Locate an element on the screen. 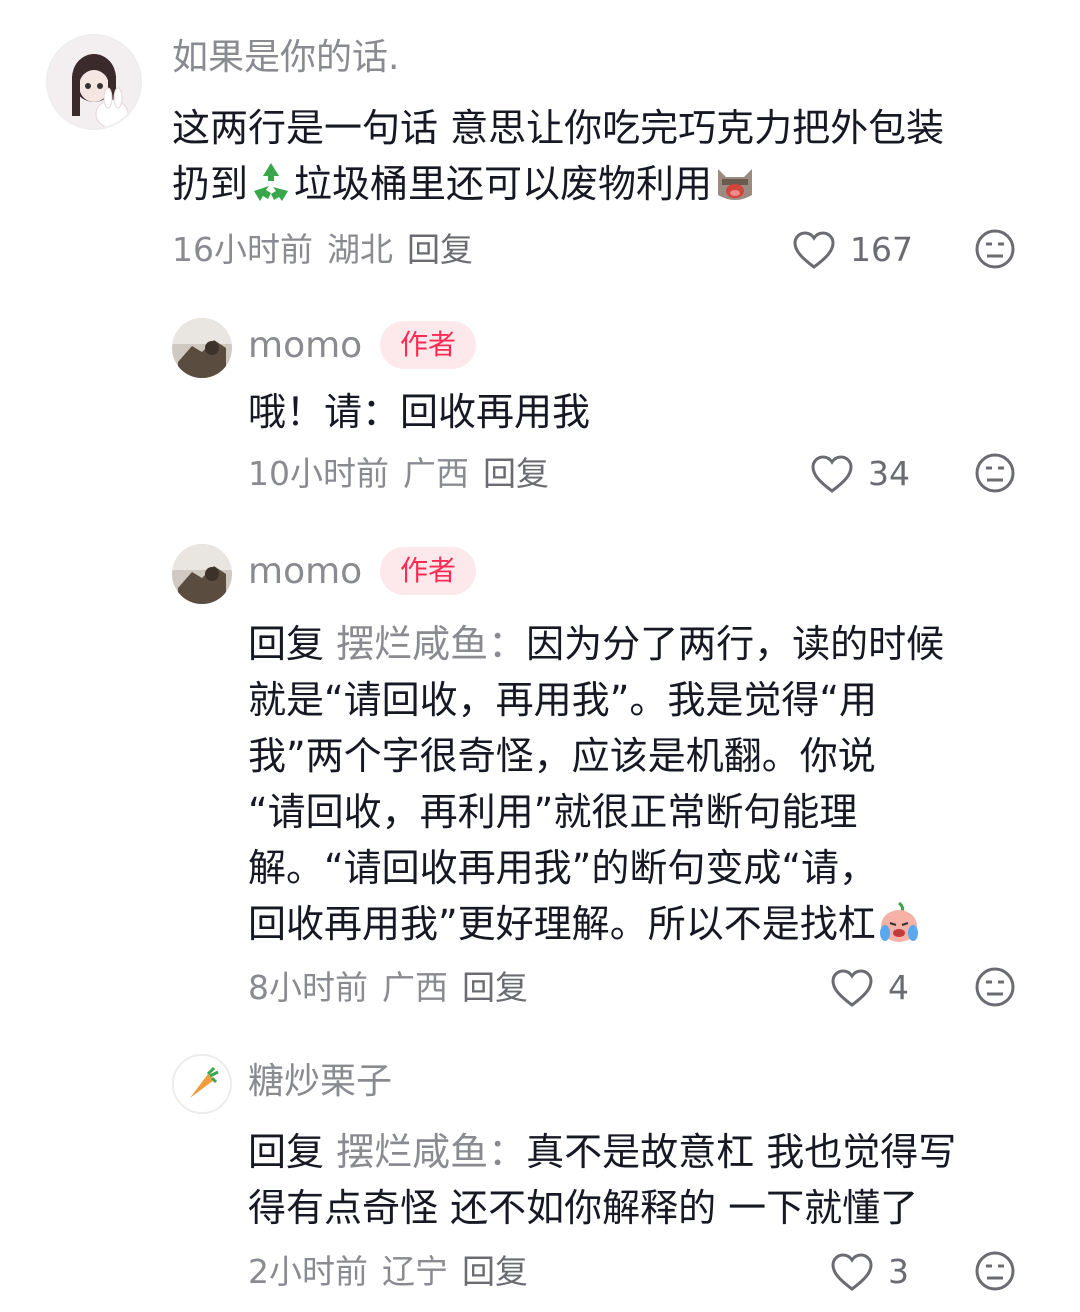 This screenshot has width=1080, height=1312. like-count: 3 is located at coordinates (898, 1271).